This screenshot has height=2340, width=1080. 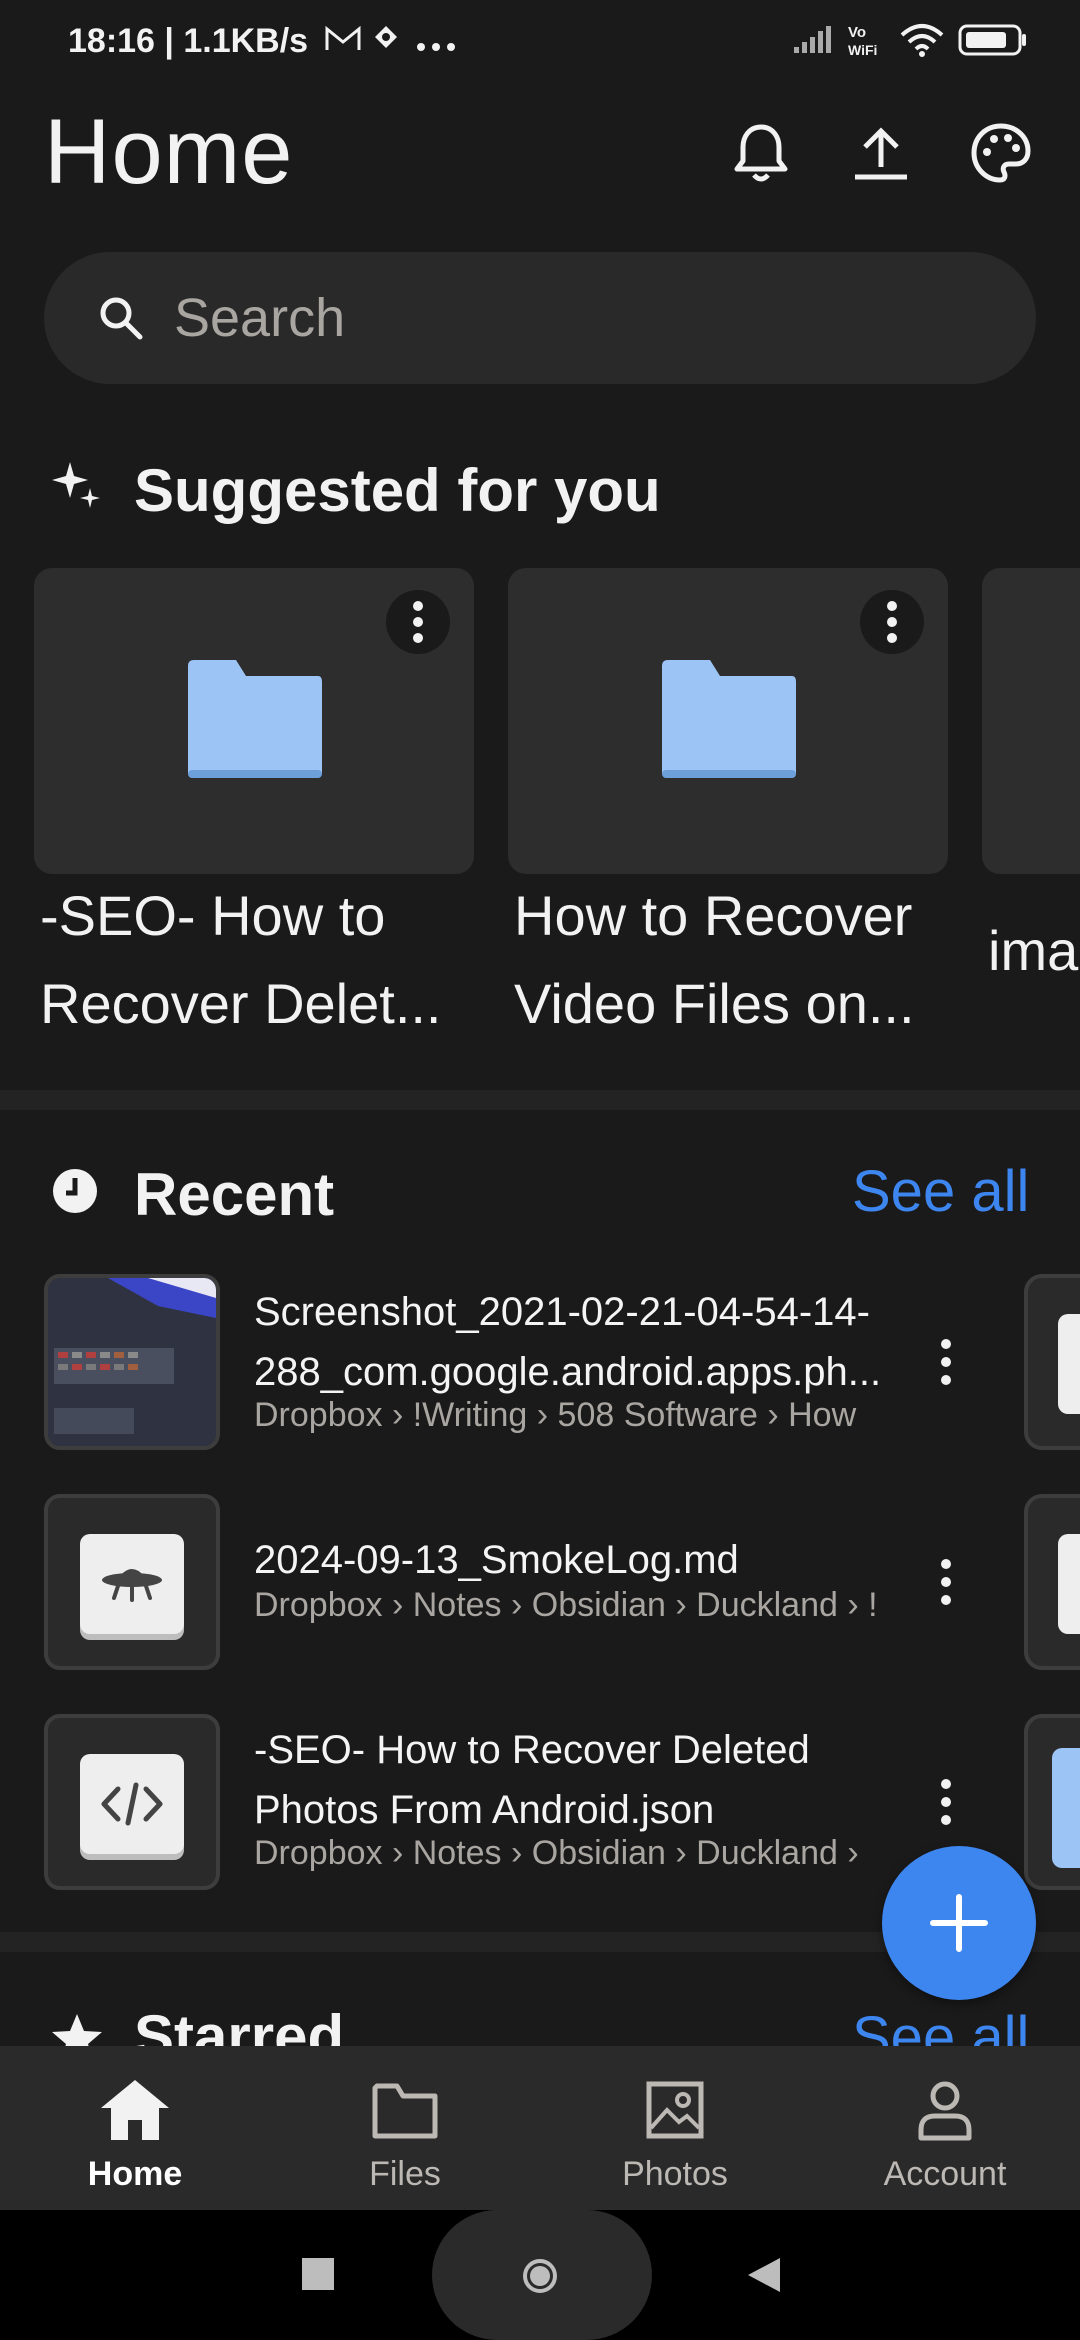 What do you see at coordinates (940, 2025) in the screenshot?
I see `starred-see-all-link: See all` at bounding box center [940, 2025].